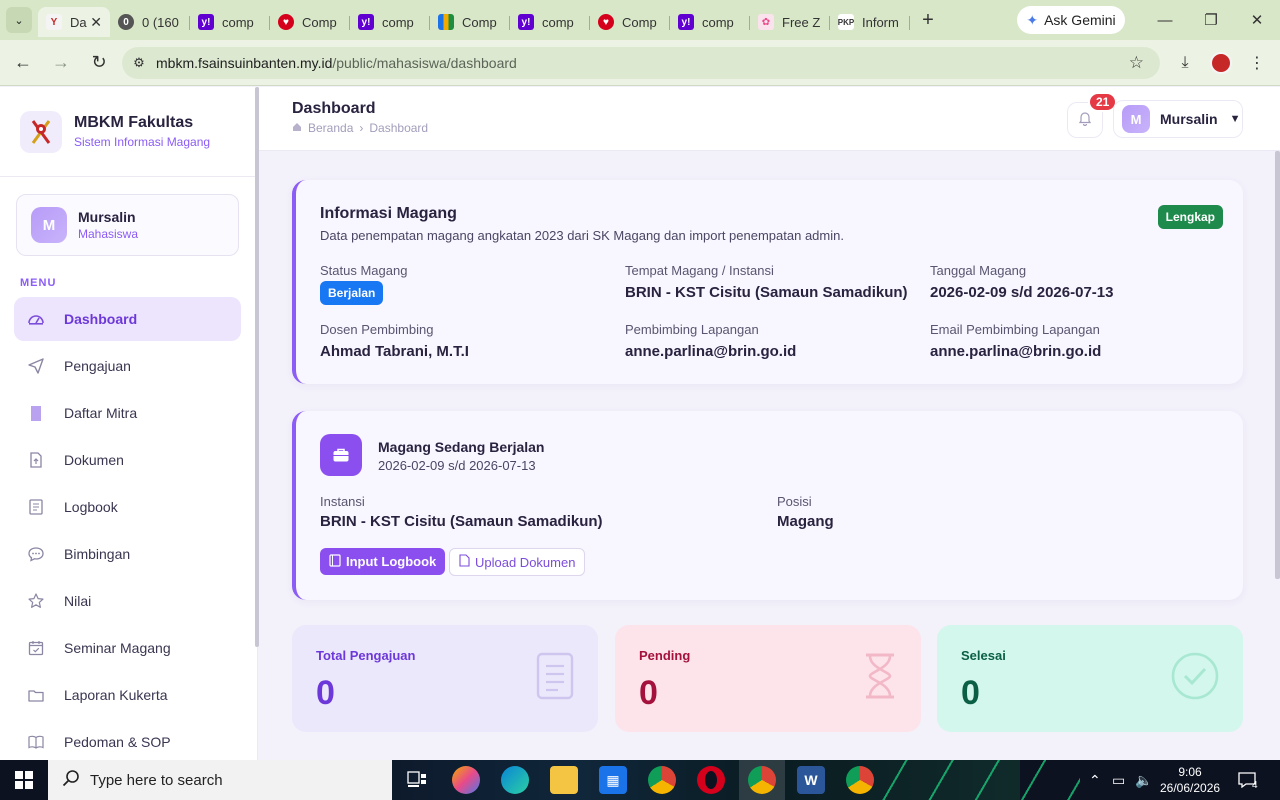  Describe the element at coordinates (352, 293) in the screenshot. I see `status-magang-badge: Berjalan` at that location.